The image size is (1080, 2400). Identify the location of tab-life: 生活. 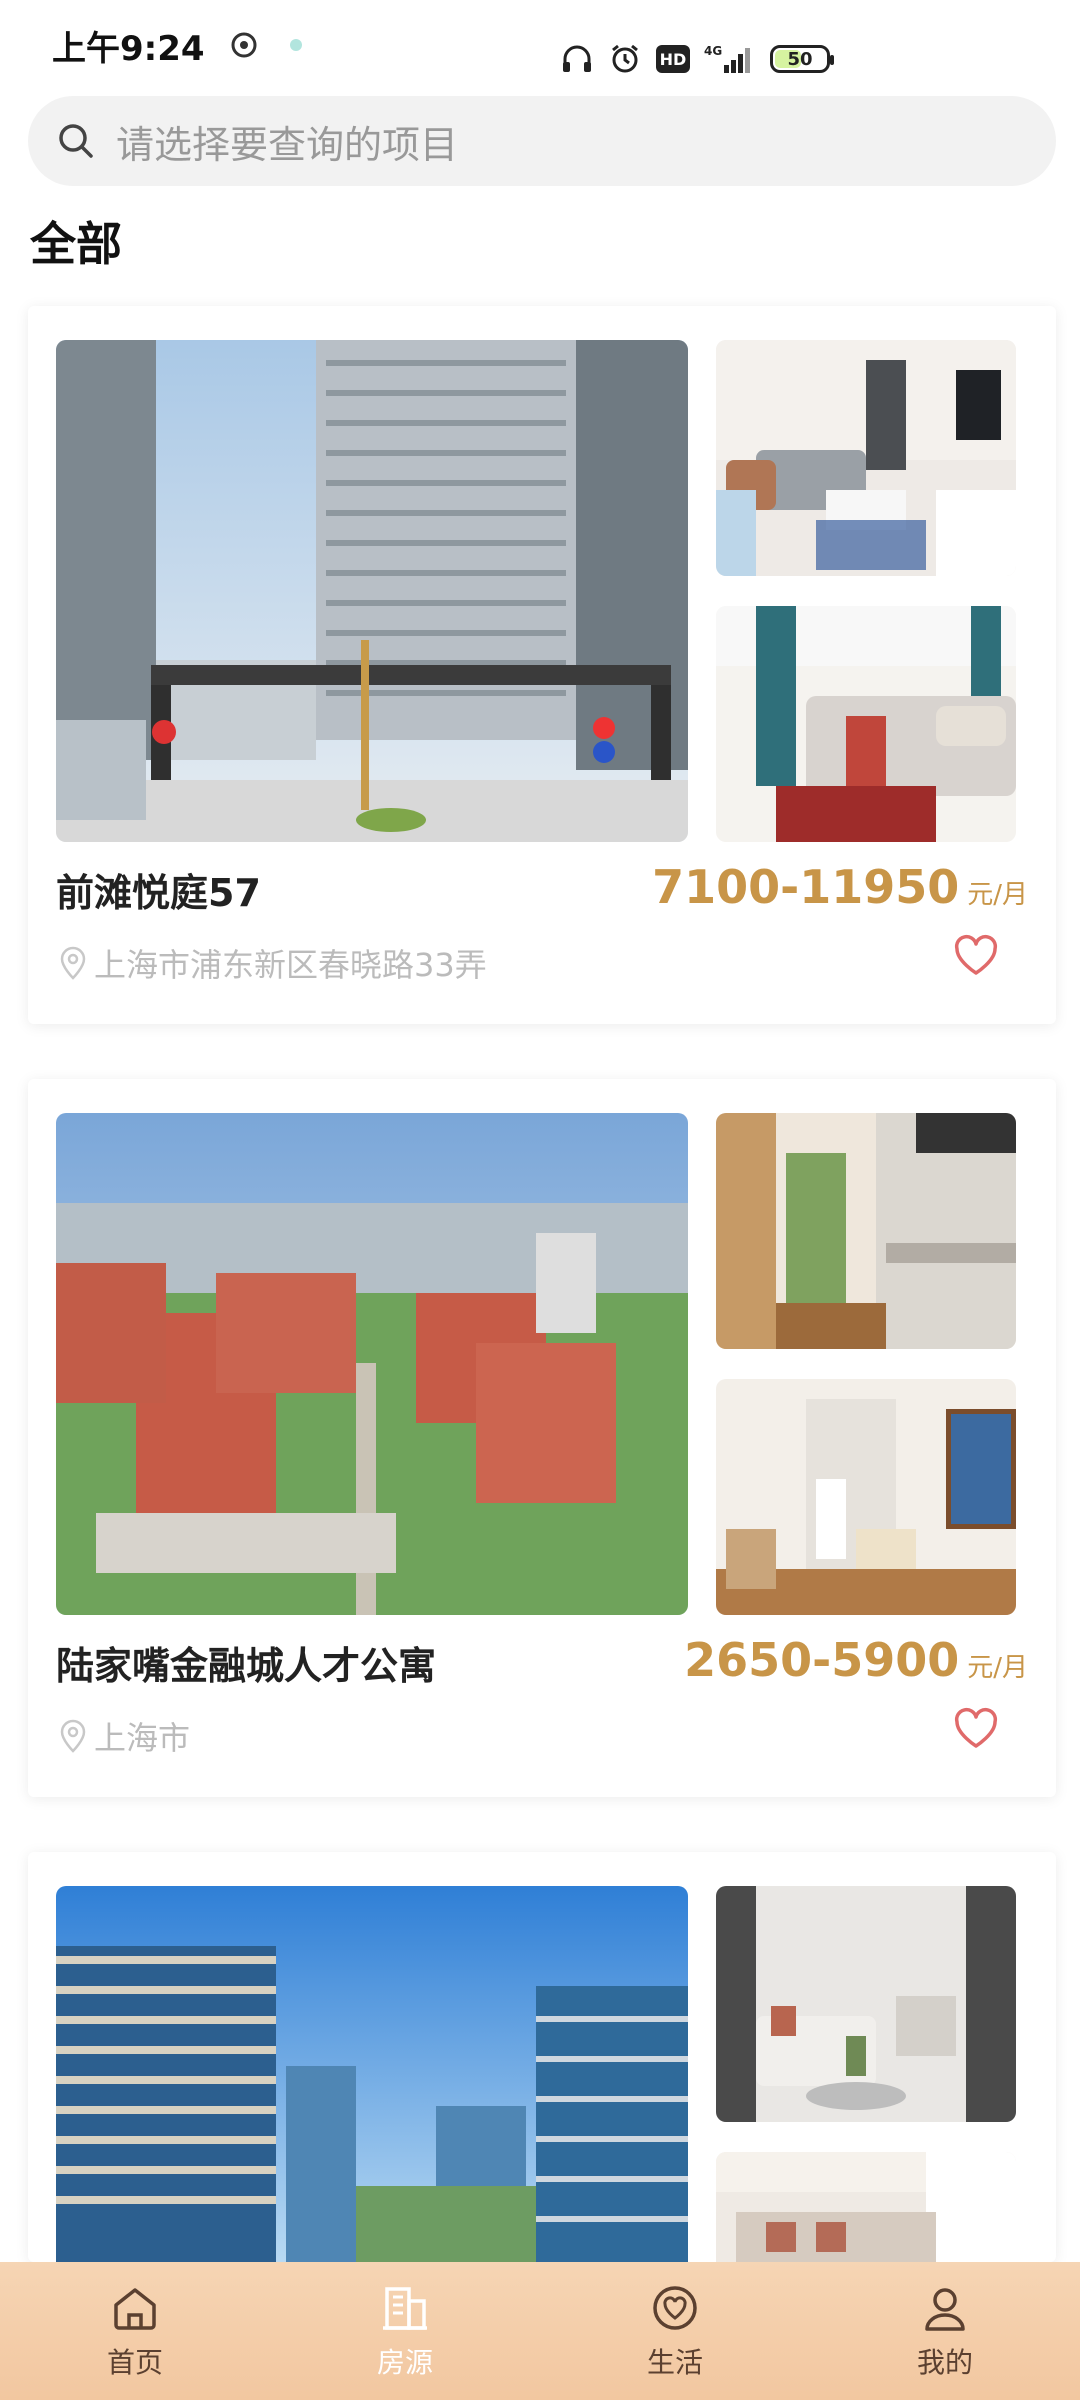
(675, 2331).